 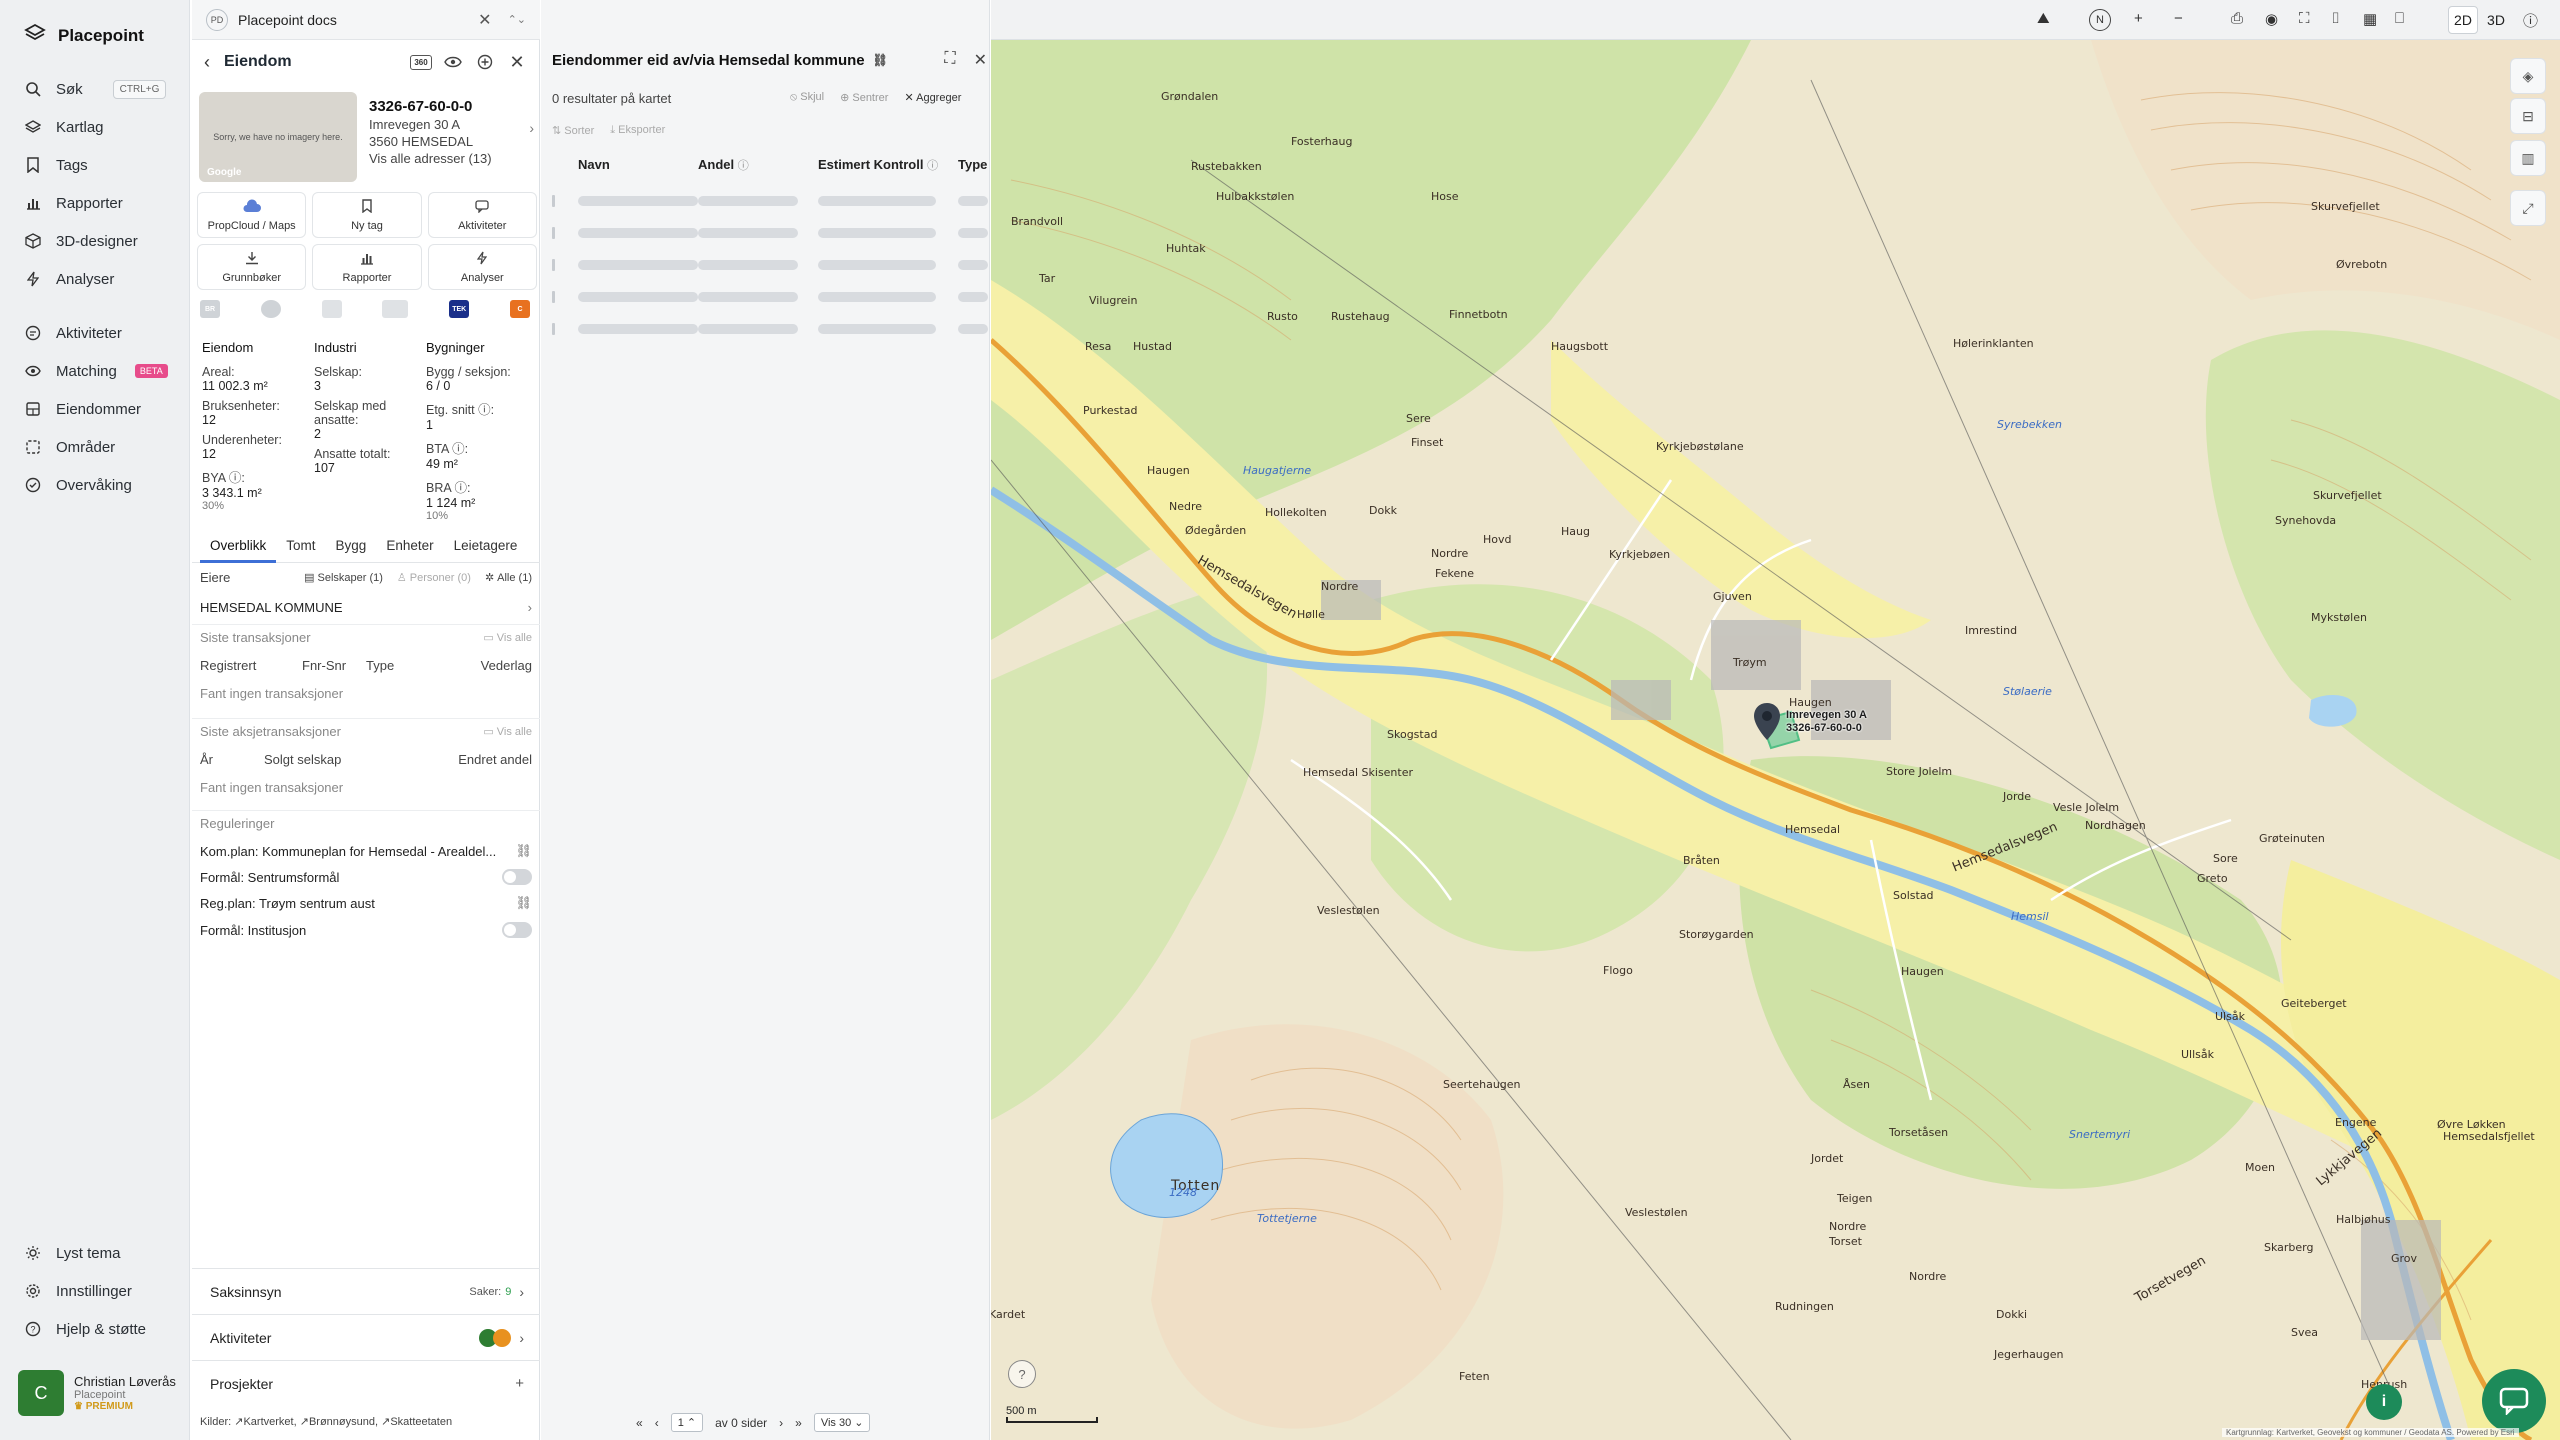 What do you see at coordinates (409, 548) in the screenshot?
I see `tab-enheter: Enheter` at bounding box center [409, 548].